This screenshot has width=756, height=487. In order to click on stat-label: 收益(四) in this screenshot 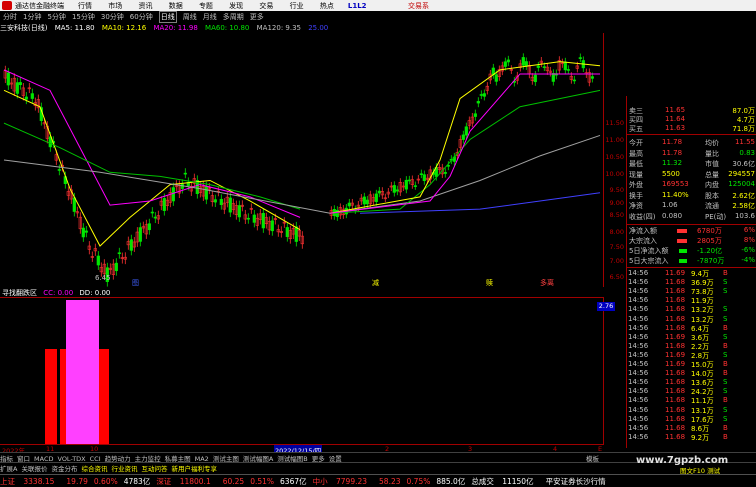, I will do `click(642, 216)`.